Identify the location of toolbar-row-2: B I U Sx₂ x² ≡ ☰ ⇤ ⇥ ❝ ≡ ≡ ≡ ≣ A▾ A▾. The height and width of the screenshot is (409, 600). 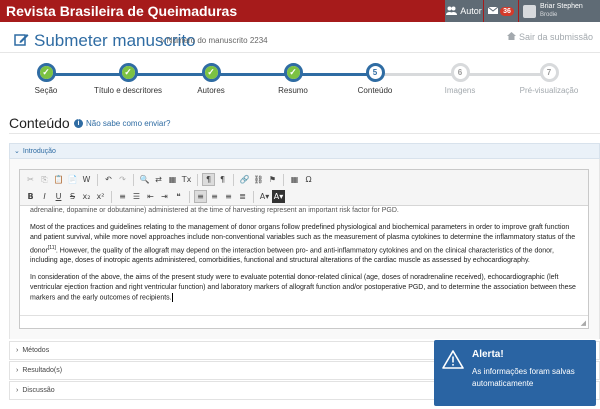
(154, 196).